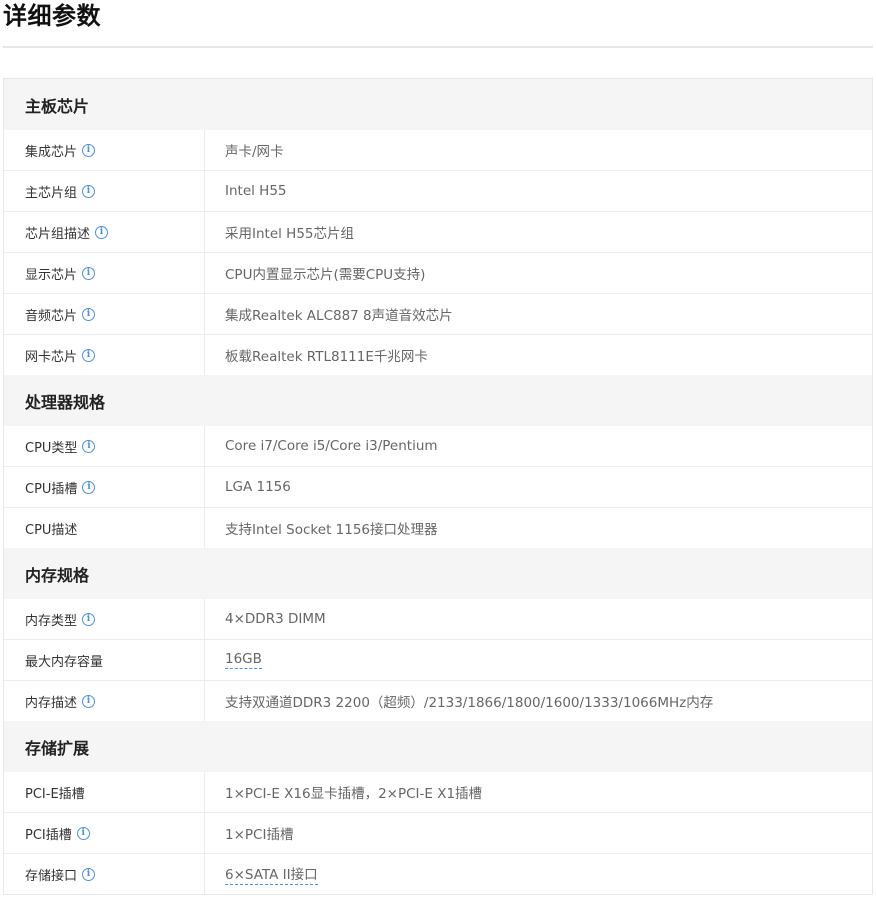 The width and height of the screenshot is (876, 898). I want to click on spec-name-cell: CPU描述, so click(104, 528).